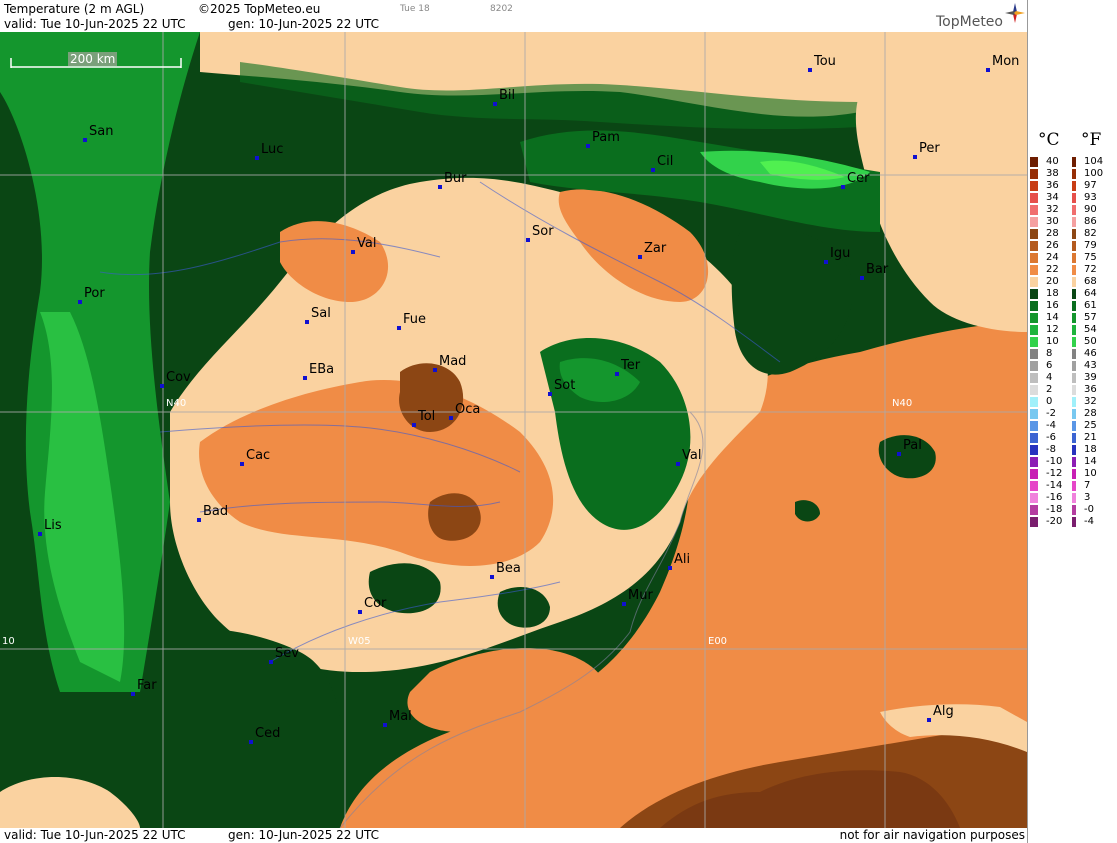 The image size is (1117, 843). What do you see at coordinates (415, 319) in the screenshot?
I see `city-label-fue: Fue` at bounding box center [415, 319].